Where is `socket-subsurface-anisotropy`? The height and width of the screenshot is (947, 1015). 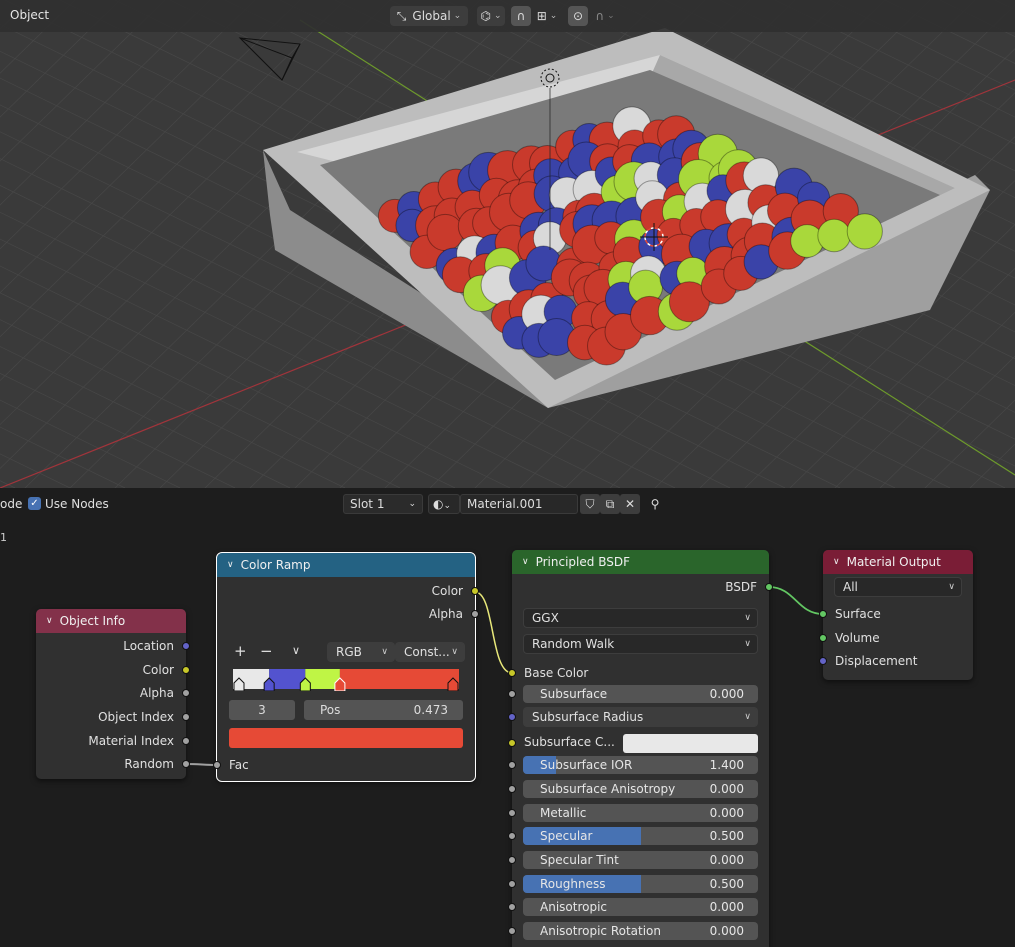
socket-subsurface-anisotropy is located at coordinates (512, 789).